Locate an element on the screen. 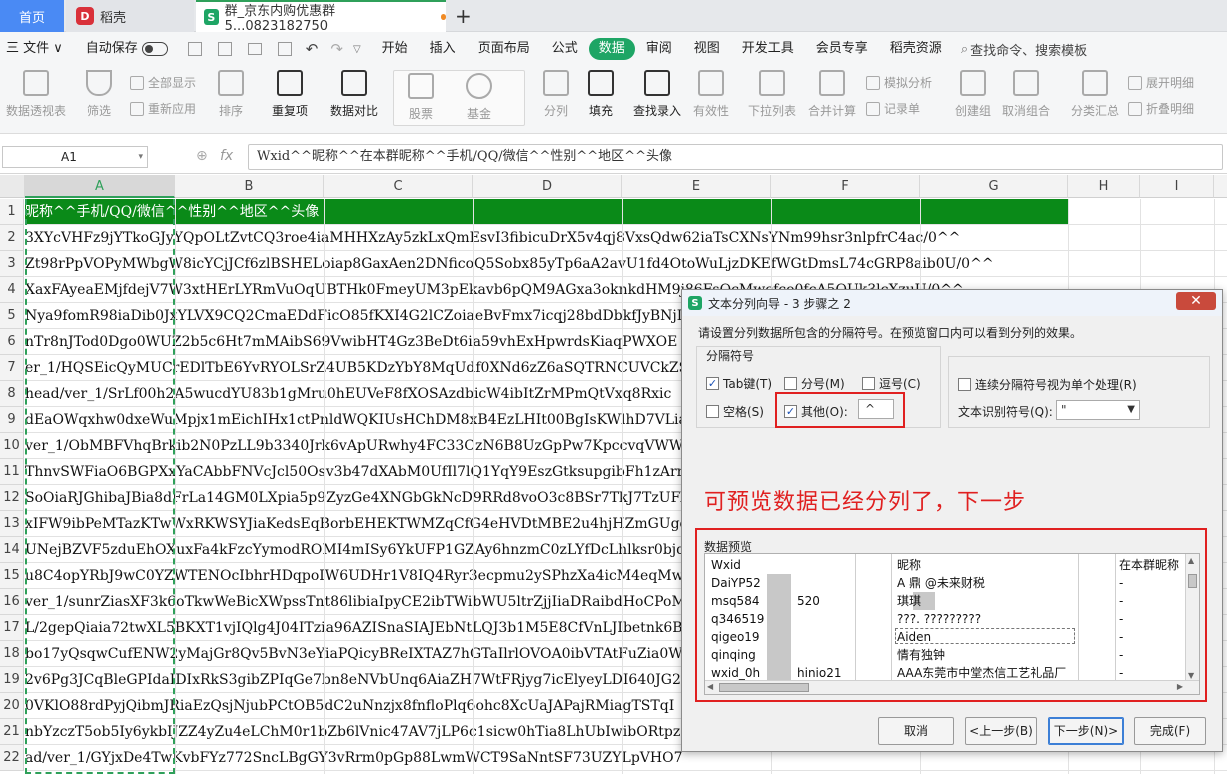 This screenshot has width=1227, height=774. fill-button: 填充 is located at coordinates (601, 94).